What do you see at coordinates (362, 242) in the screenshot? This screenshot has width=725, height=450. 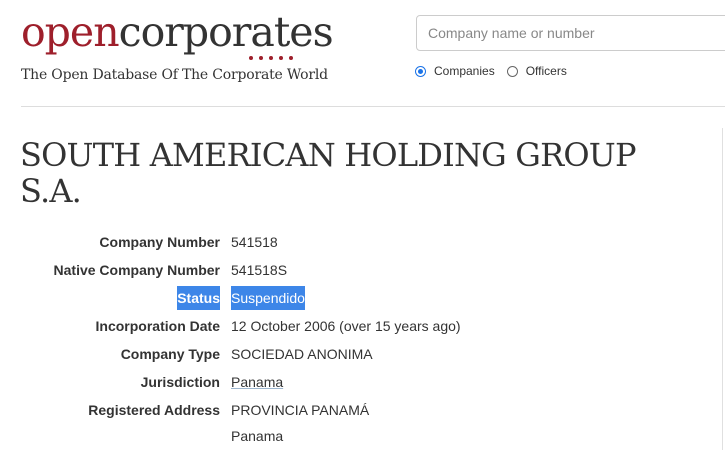 I see `attr-company-number: Company Number 541518` at bounding box center [362, 242].